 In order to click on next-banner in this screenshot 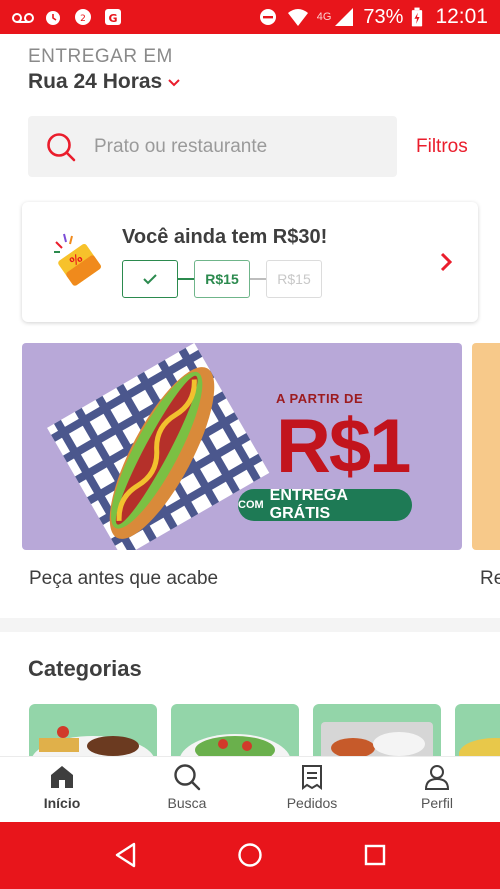, I will do `click(486, 446)`.